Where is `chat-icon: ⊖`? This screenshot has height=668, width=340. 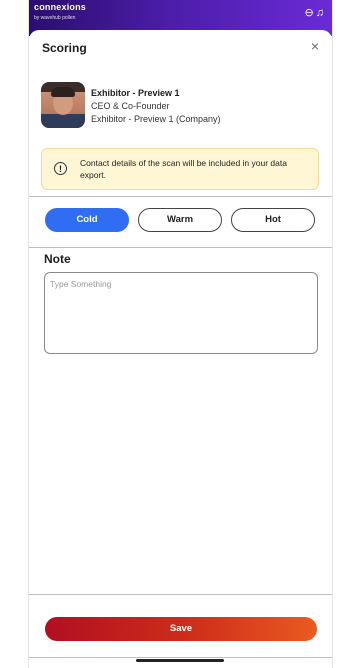
chat-icon: ⊖ is located at coordinates (310, 13).